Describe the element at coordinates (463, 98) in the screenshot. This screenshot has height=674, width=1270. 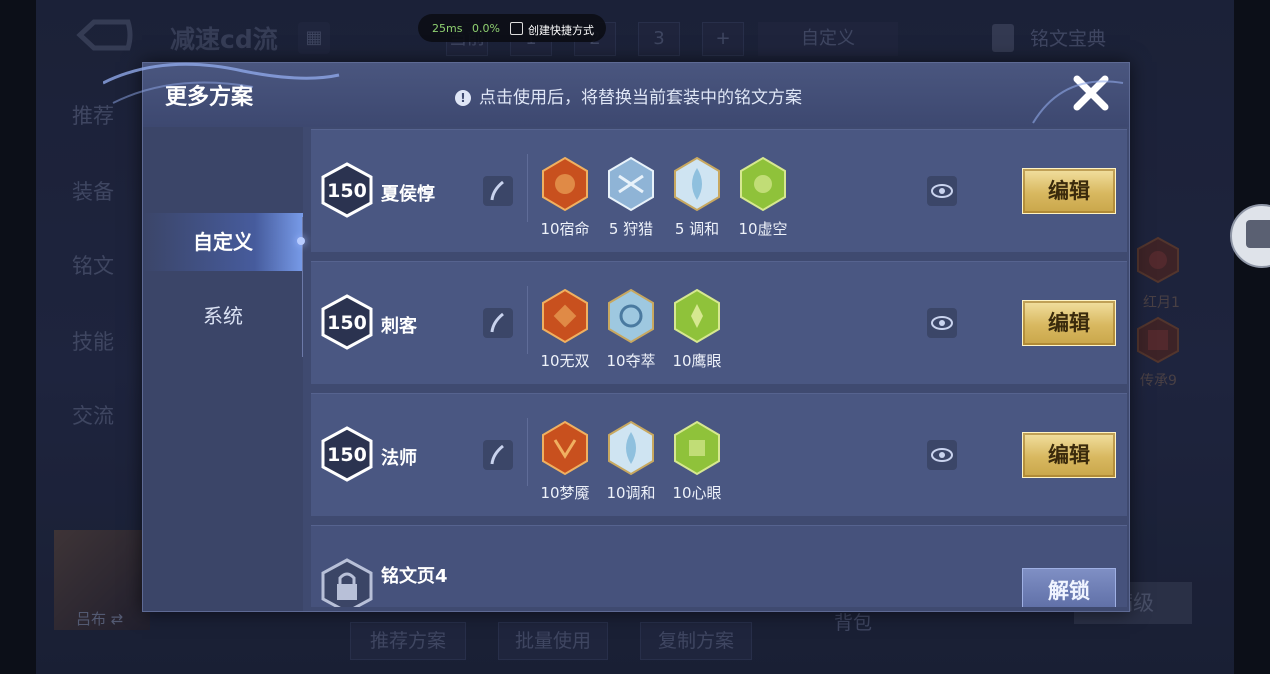
I see `info-icon: !` at that location.